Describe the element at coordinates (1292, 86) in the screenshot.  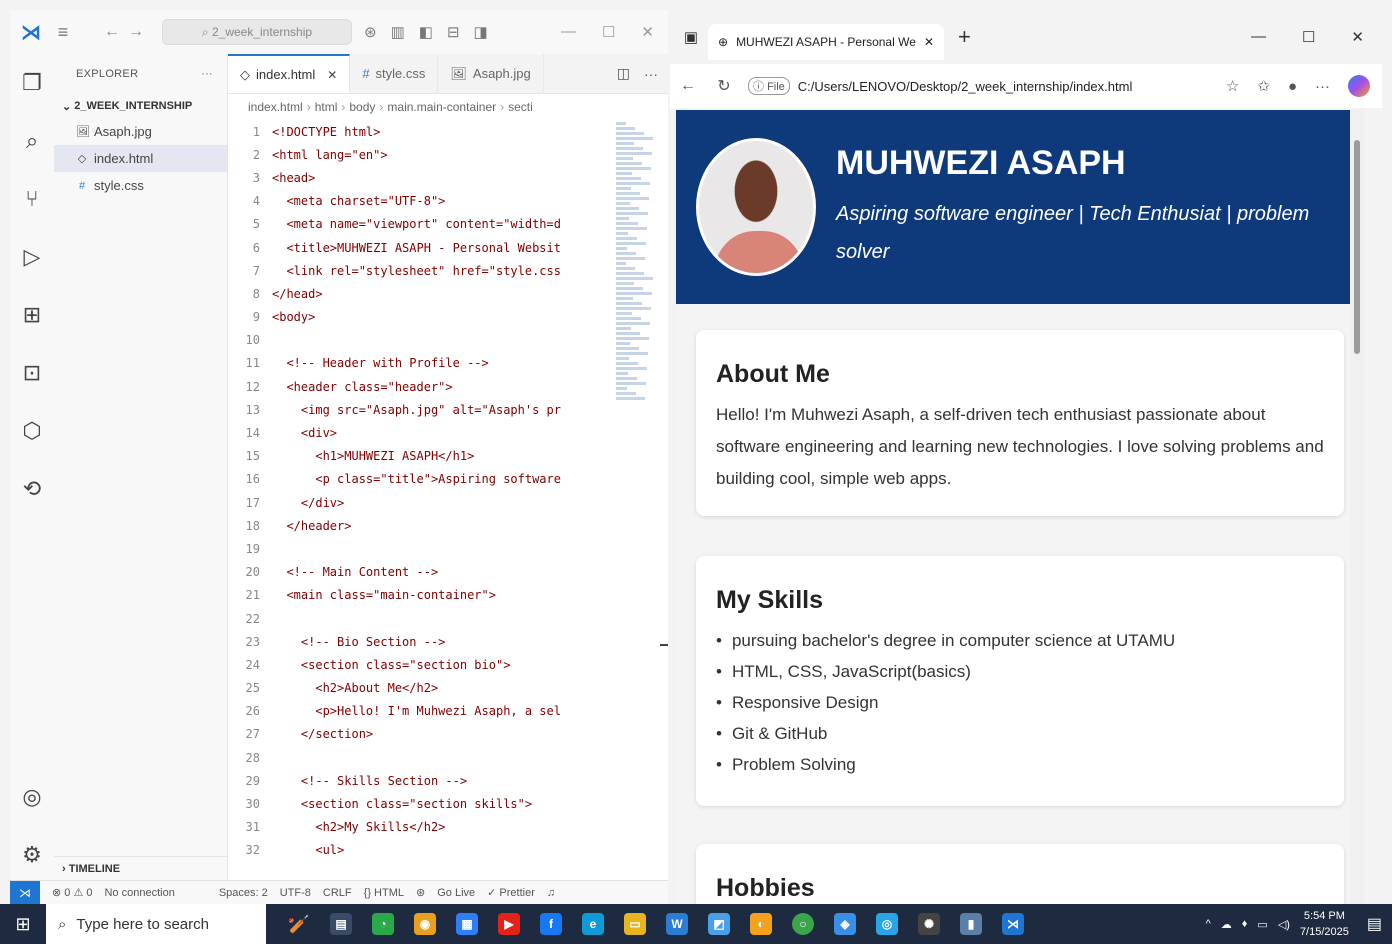
I see `profile-avatar-icon: ●` at that location.